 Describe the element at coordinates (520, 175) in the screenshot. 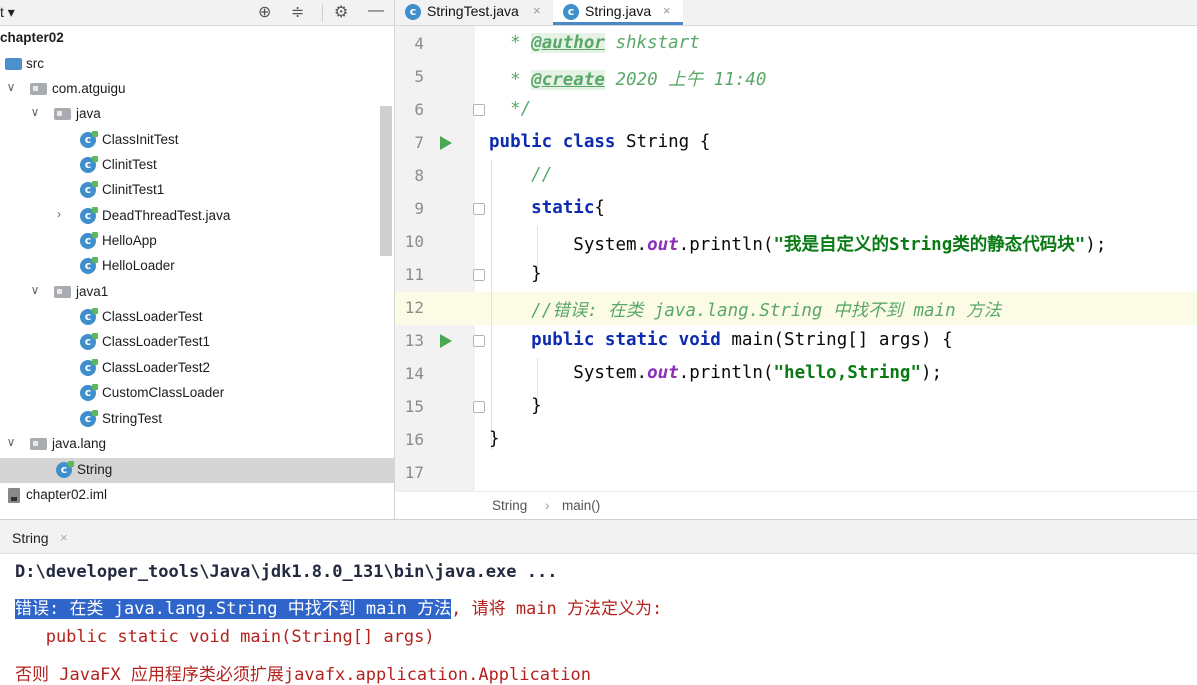

I see `code-line-8: //` at that location.